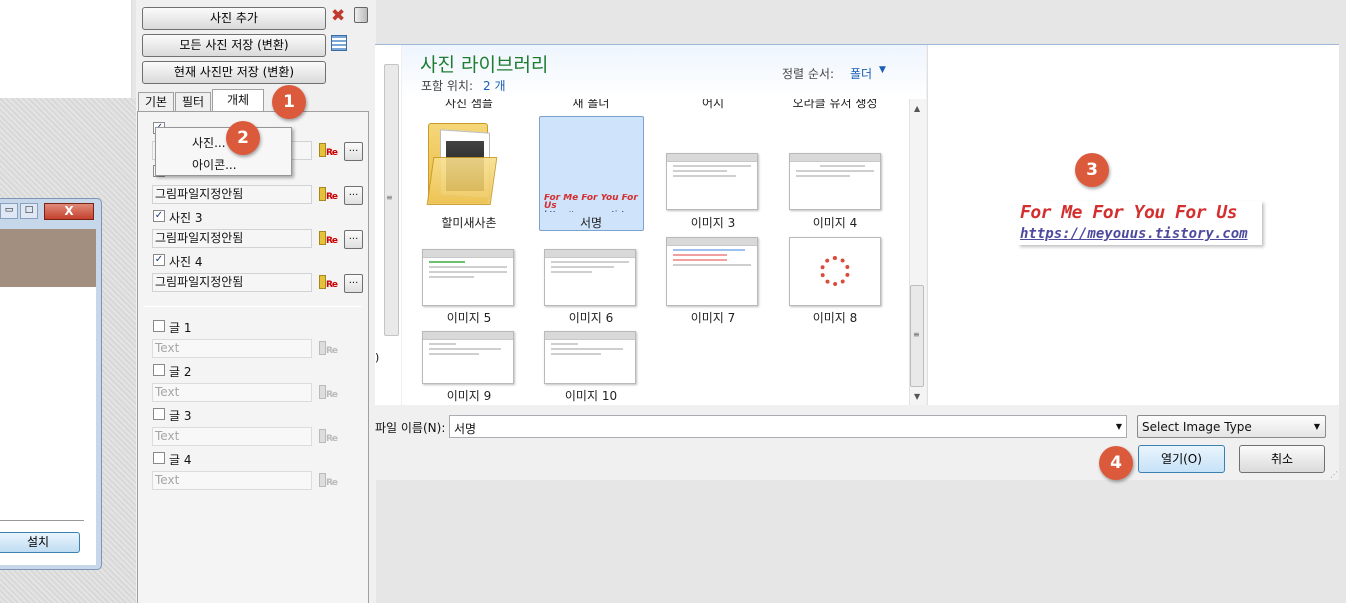 The height and width of the screenshot is (603, 1346). Describe the element at coordinates (180, 460) in the screenshot. I see `text4-label: 글 4` at that location.